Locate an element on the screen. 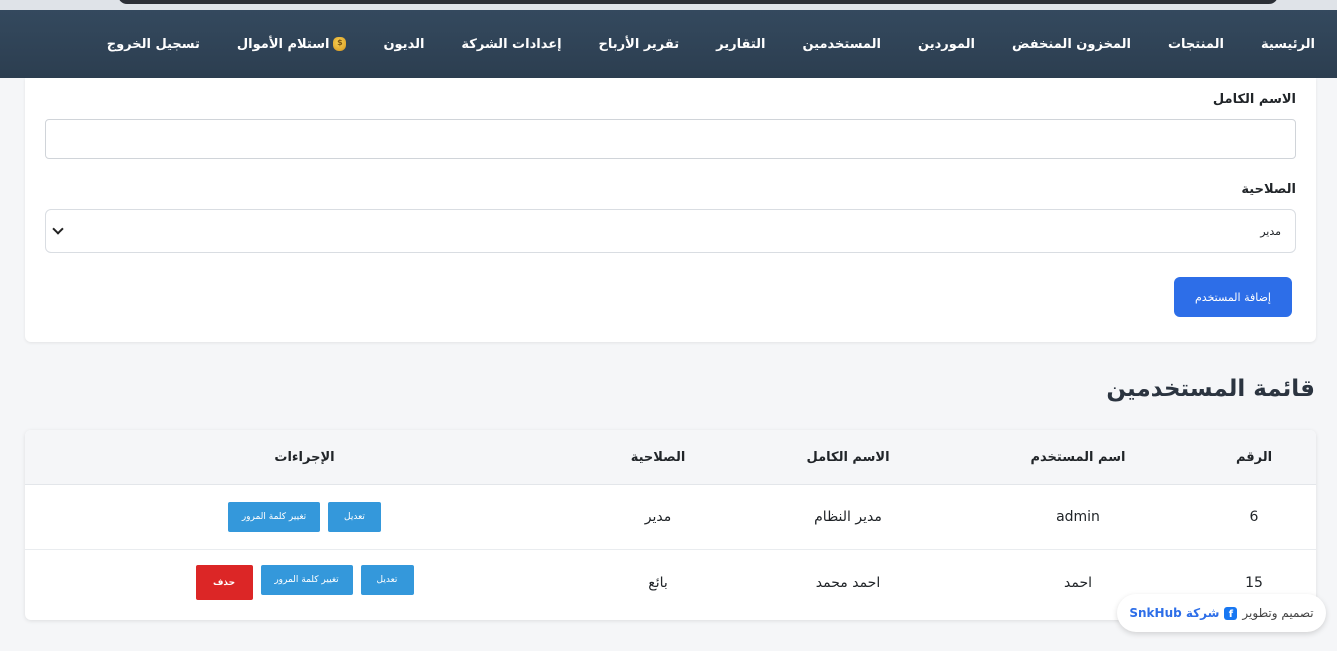  nav-suppliers: الموردين is located at coordinates (946, 44).